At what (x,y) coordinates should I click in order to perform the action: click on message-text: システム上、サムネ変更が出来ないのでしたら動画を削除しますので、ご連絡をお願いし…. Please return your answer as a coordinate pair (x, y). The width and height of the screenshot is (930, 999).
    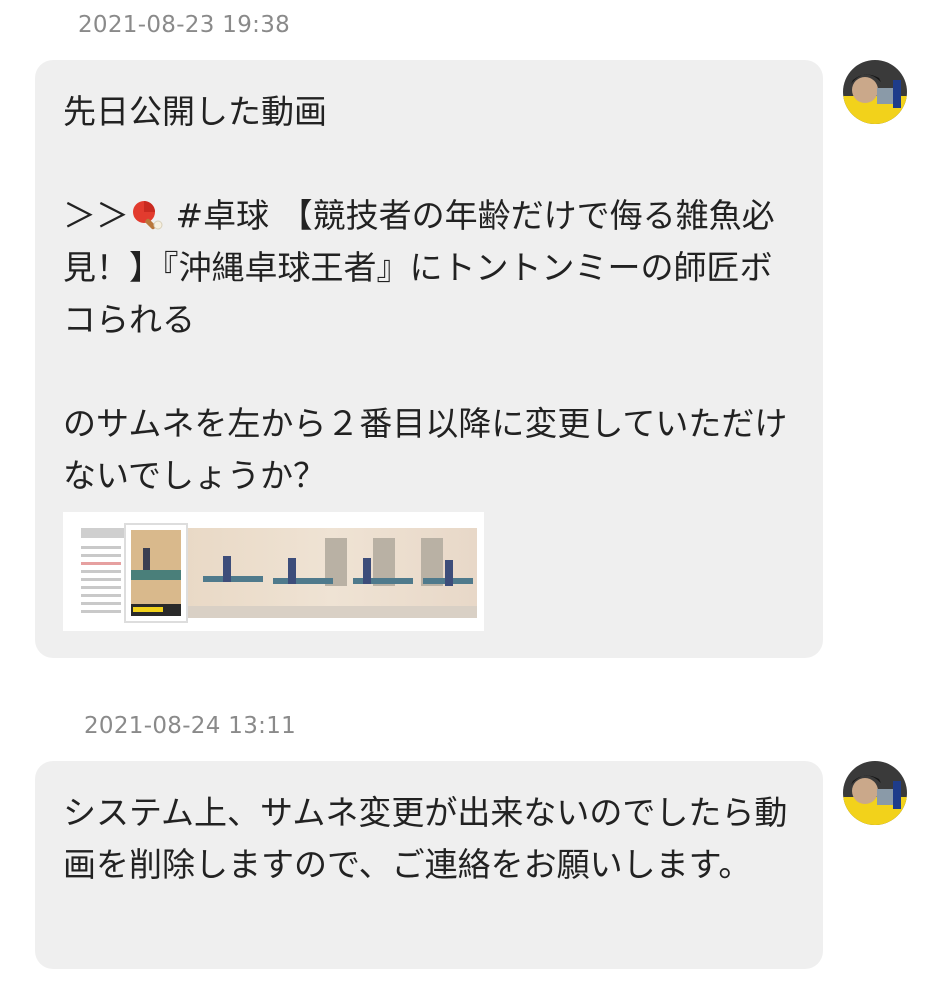
    Looking at the image, I should click on (425, 838).